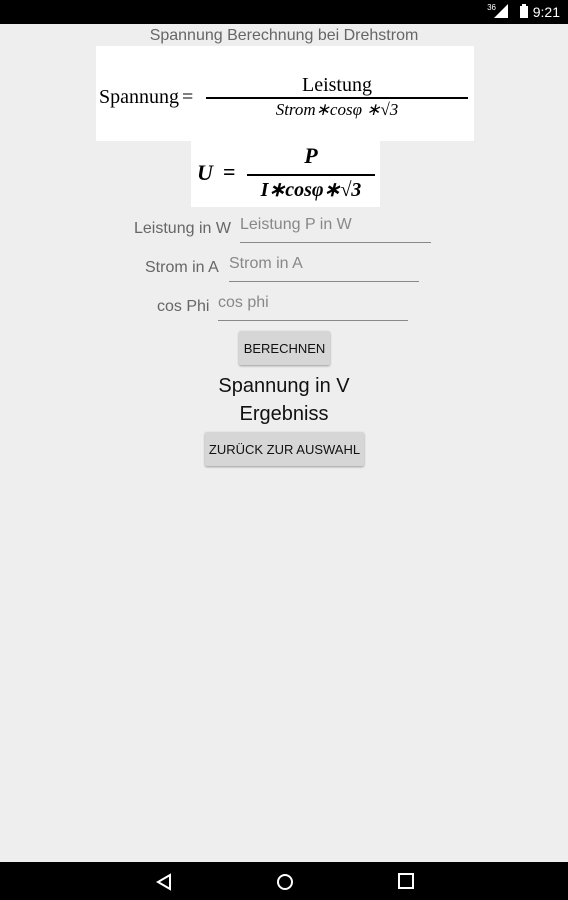  What do you see at coordinates (182, 267) in the screenshot?
I see `current-label: Strom in A` at bounding box center [182, 267].